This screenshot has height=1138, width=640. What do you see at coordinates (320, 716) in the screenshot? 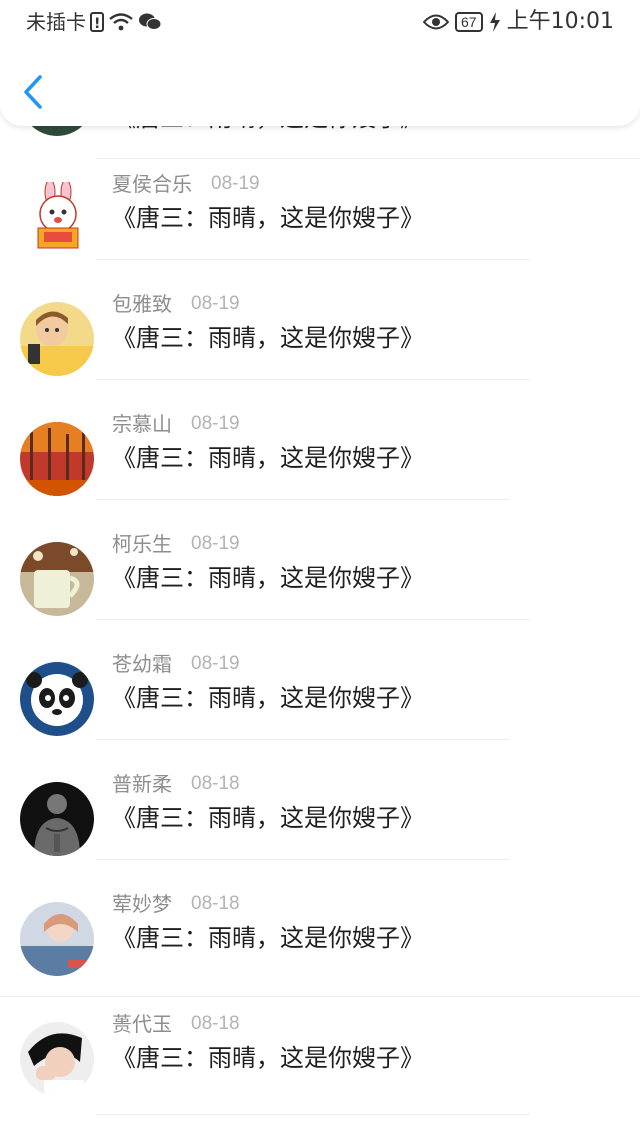
I see `list-item: 苍幼霜 08-19 《唐三：雨晴，这是你嫂子》` at bounding box center [320, 716].